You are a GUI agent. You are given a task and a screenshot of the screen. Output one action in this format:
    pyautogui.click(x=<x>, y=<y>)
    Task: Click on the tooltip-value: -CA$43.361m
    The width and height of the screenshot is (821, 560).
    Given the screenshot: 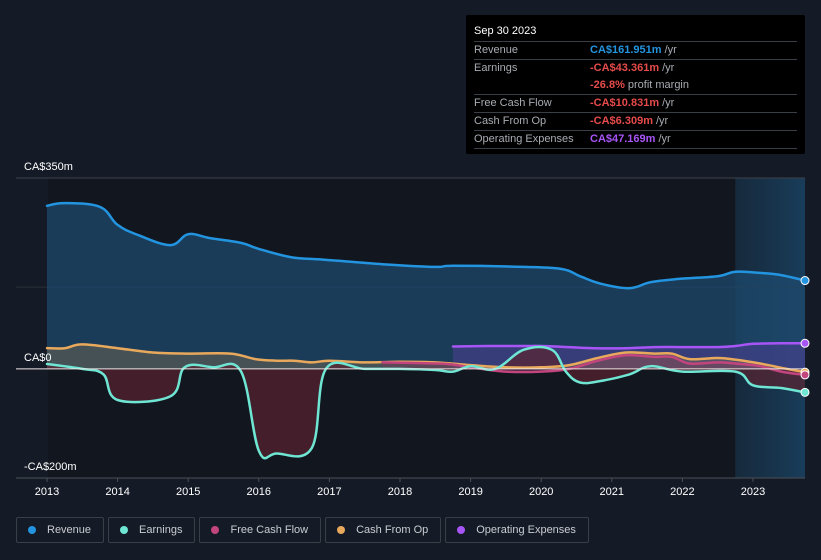 What is the action you would take?
    pyautogui.click(x=625, y=68)
    